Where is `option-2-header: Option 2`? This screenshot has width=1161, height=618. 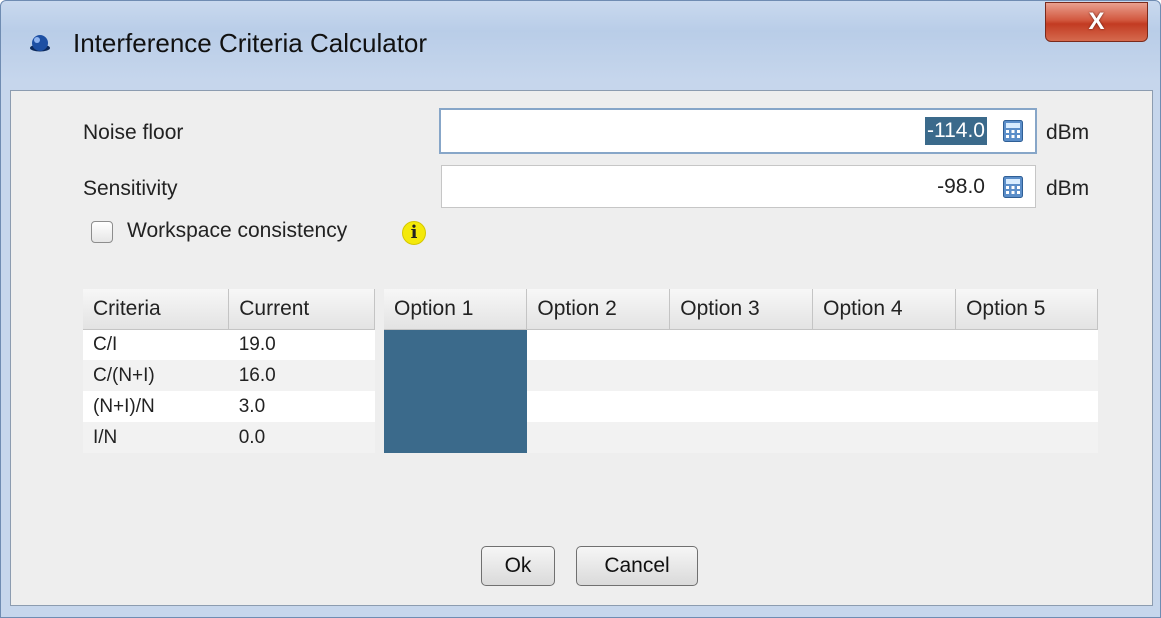
option-2-header: Option 2 is located at coordinates (598, 309).